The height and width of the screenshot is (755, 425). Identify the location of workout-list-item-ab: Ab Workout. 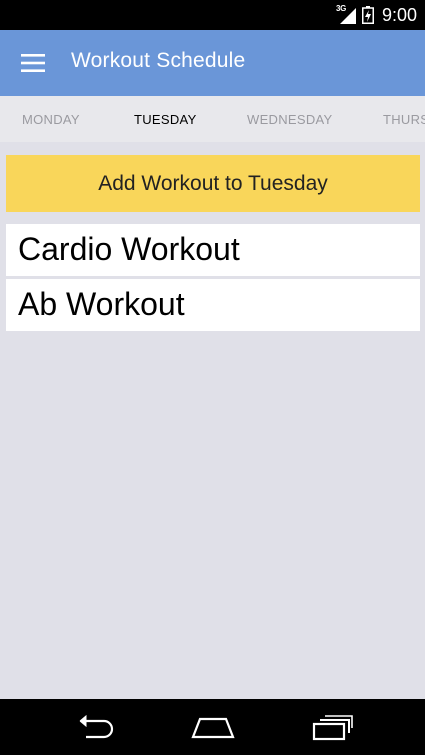
(213, 305).